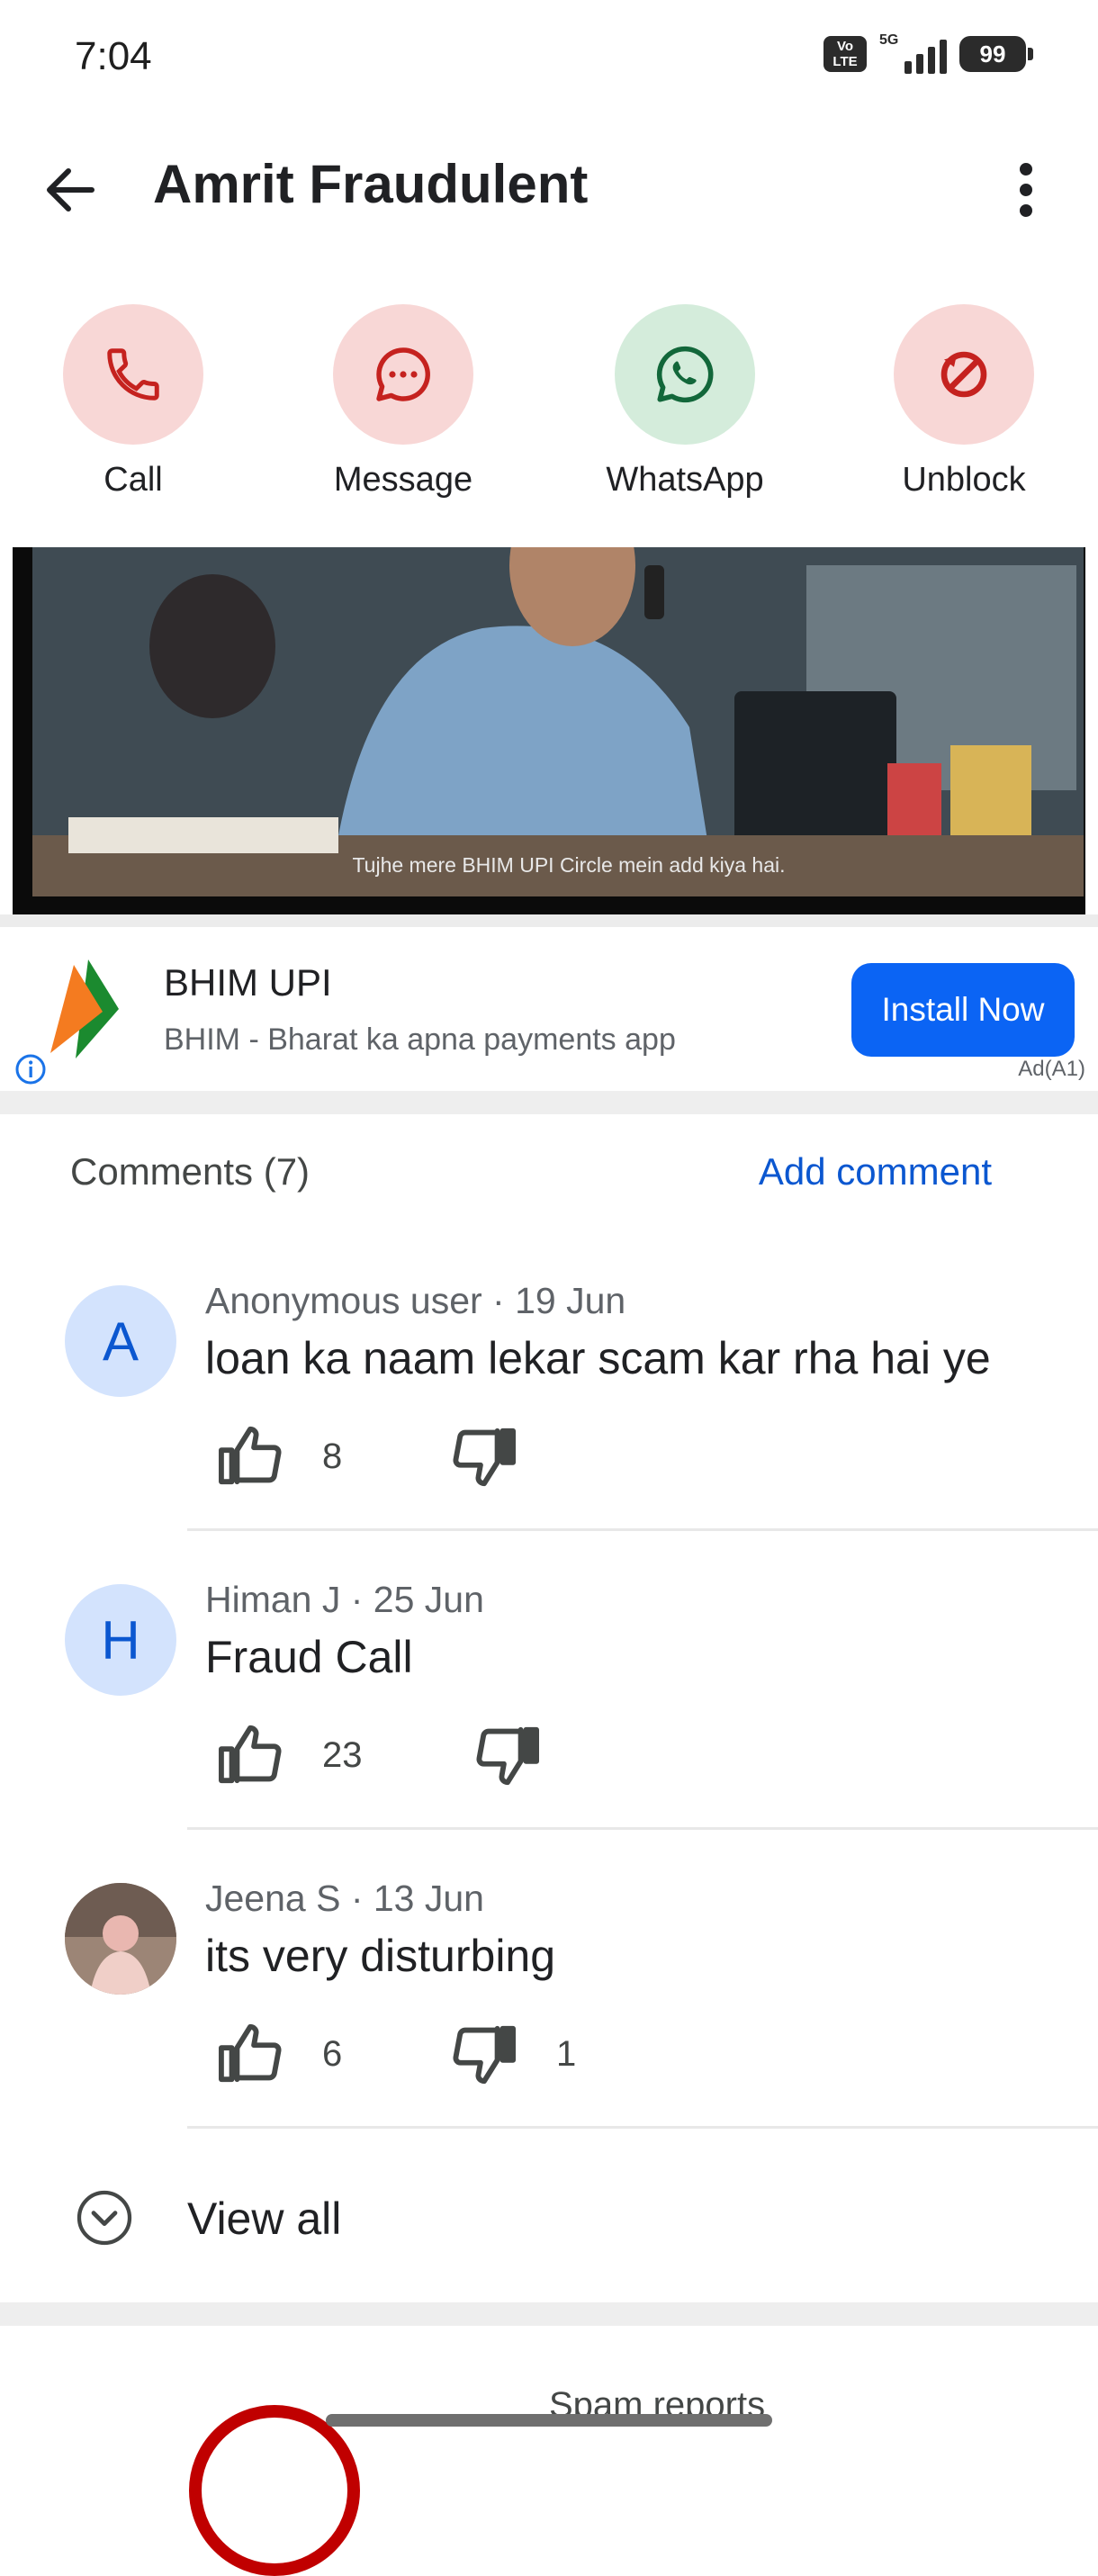 This screenshot has height=2576, width=1098. I want to click on call-button: Call, so click(133, 402).